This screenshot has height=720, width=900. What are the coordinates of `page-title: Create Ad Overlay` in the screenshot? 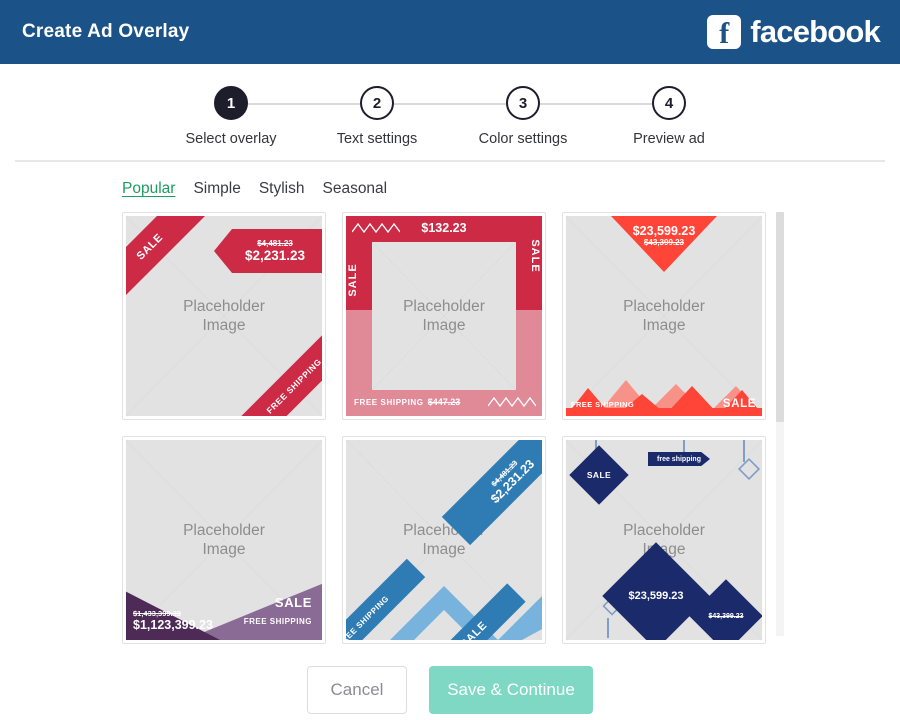 It's located at (106, 31).